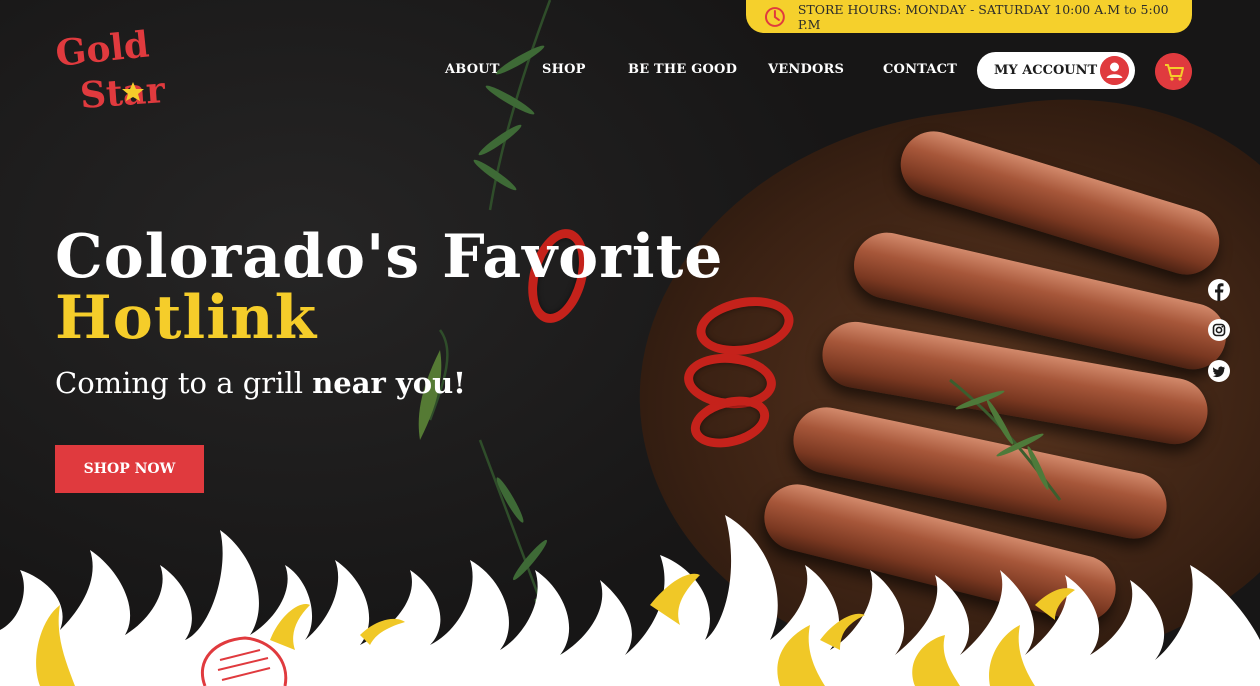 This screenshot has width=1260, height=686. I want to click on clock-icon, so click(774, 16).